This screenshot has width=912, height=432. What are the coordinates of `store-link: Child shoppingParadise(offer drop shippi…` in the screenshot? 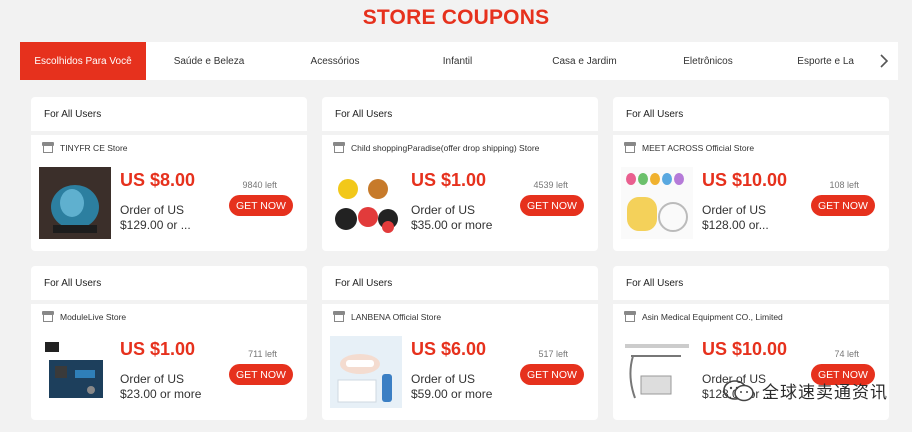 It's located at (460, 147).